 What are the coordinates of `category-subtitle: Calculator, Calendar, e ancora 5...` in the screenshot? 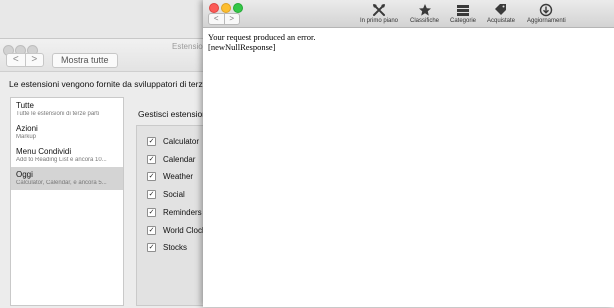 It's located at (61, 183).